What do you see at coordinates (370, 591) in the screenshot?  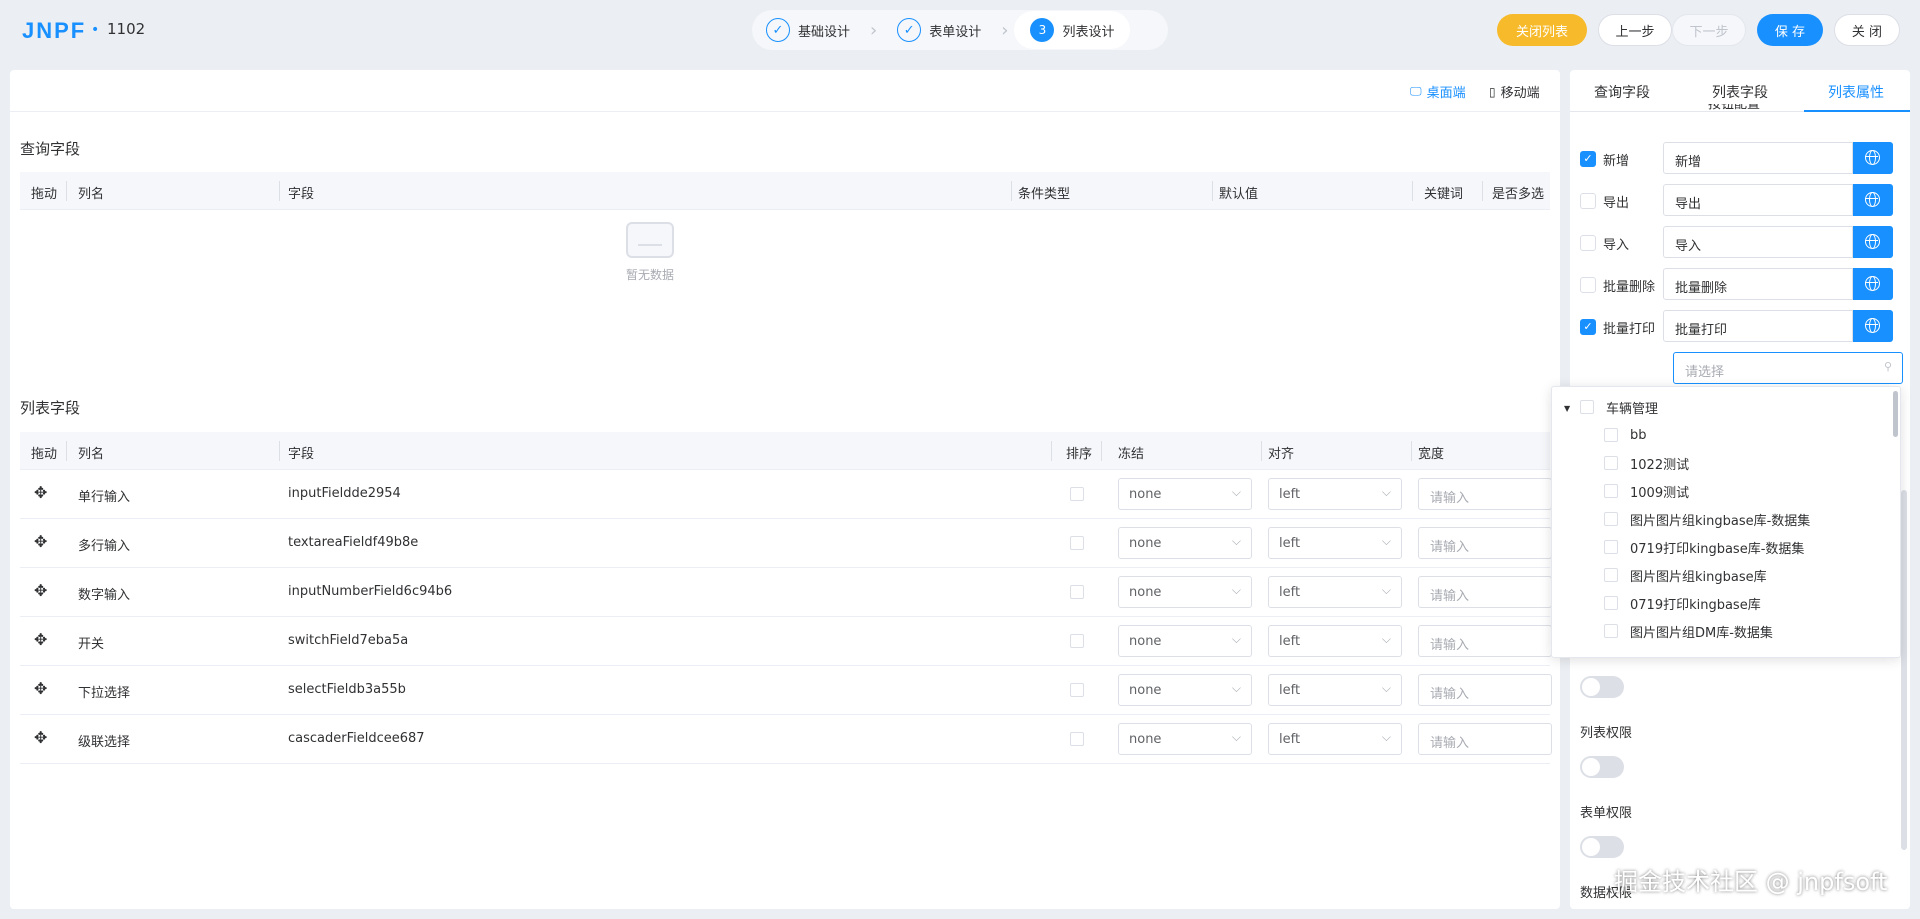 I see `row-field: inputNumberField6c94b6` at bounding box center [370, 591].